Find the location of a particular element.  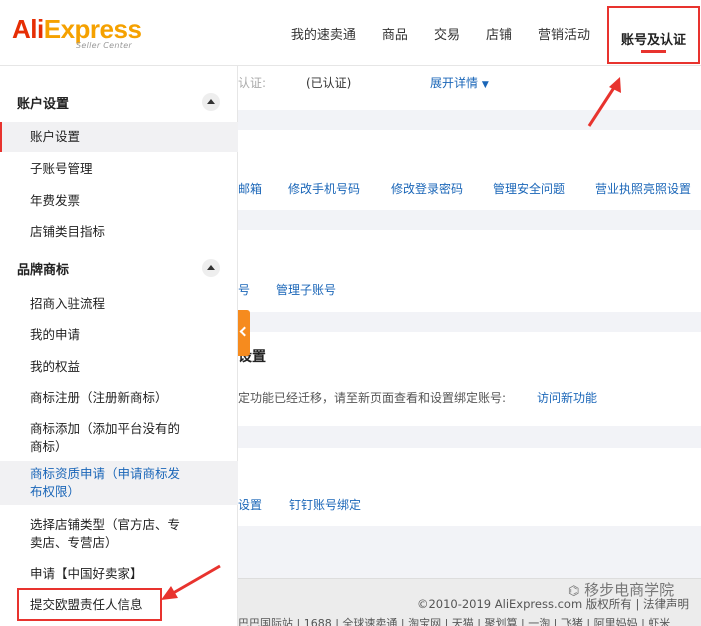

visit-new-feature-link: 访问新功能 is located at coordinates (567, 397).